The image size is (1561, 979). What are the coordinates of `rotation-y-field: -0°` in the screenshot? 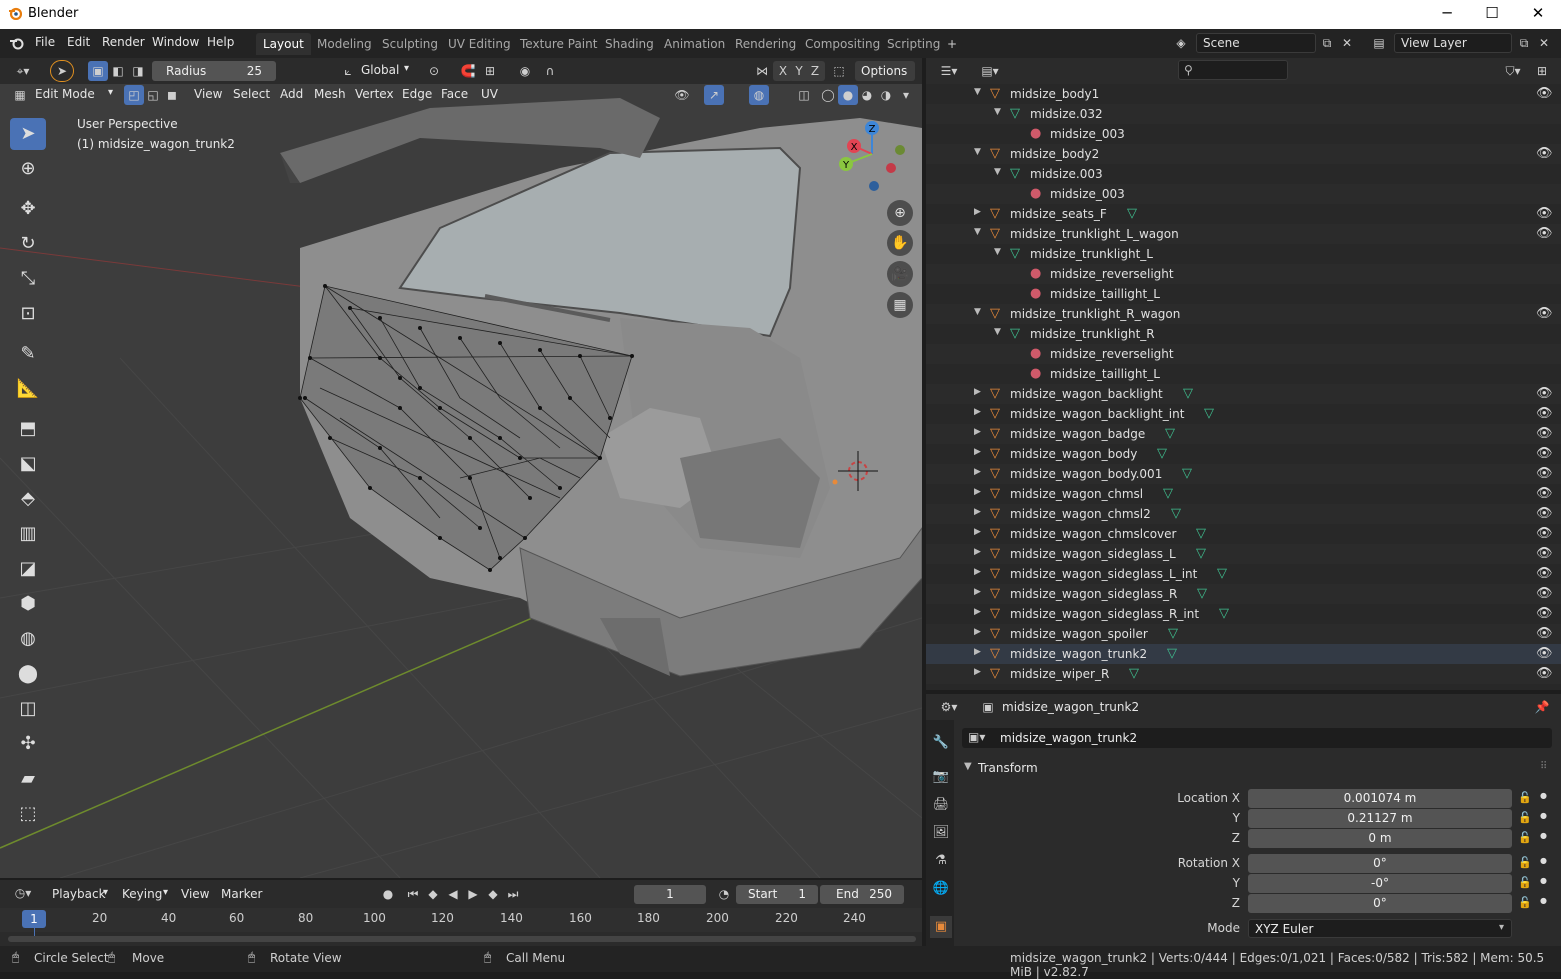 It's located at (1380, 883).